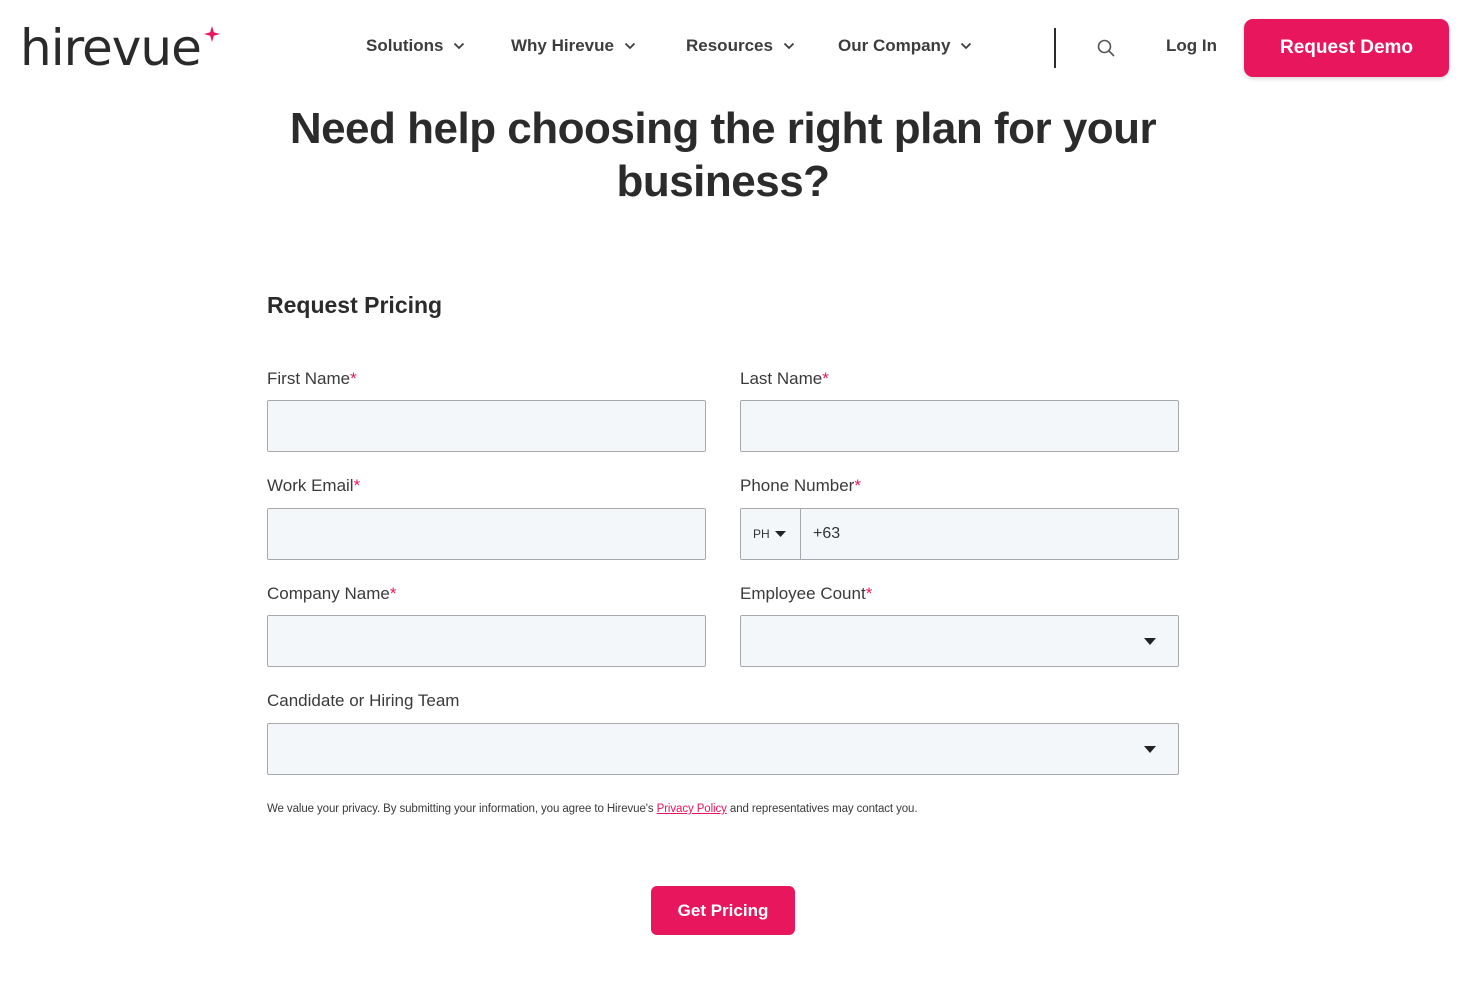 The image size is (1480, 987). I want to click on nav-resources: Resources, so click(740, 46).